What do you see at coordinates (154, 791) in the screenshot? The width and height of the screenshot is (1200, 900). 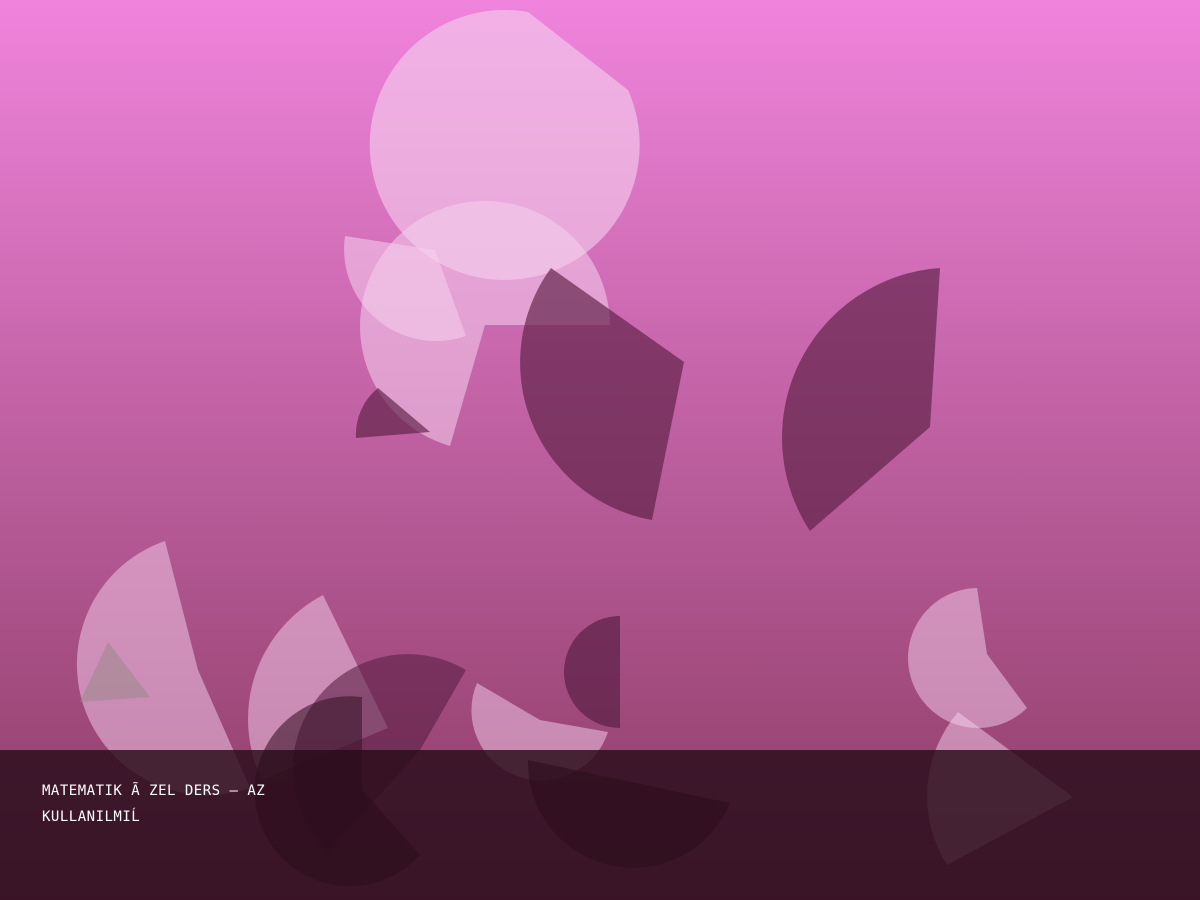 I see `caption-line-1: MATEMATIK Ã ZEL DERS – AZ` at bounding box center [154, 791].